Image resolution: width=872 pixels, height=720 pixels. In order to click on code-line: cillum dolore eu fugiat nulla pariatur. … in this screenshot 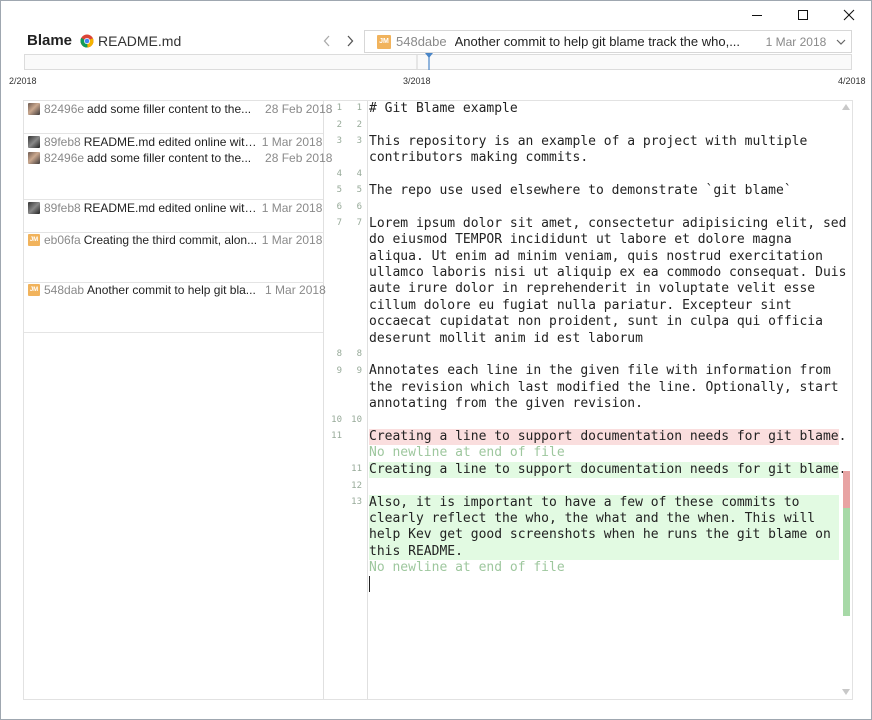, I will do `click(580, 305)`.